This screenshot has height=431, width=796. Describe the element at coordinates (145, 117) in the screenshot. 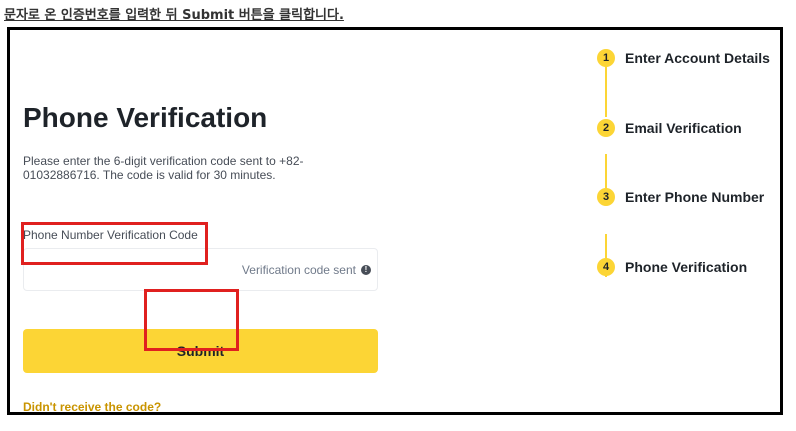

I see `page-title: Phone Verification` at that location.